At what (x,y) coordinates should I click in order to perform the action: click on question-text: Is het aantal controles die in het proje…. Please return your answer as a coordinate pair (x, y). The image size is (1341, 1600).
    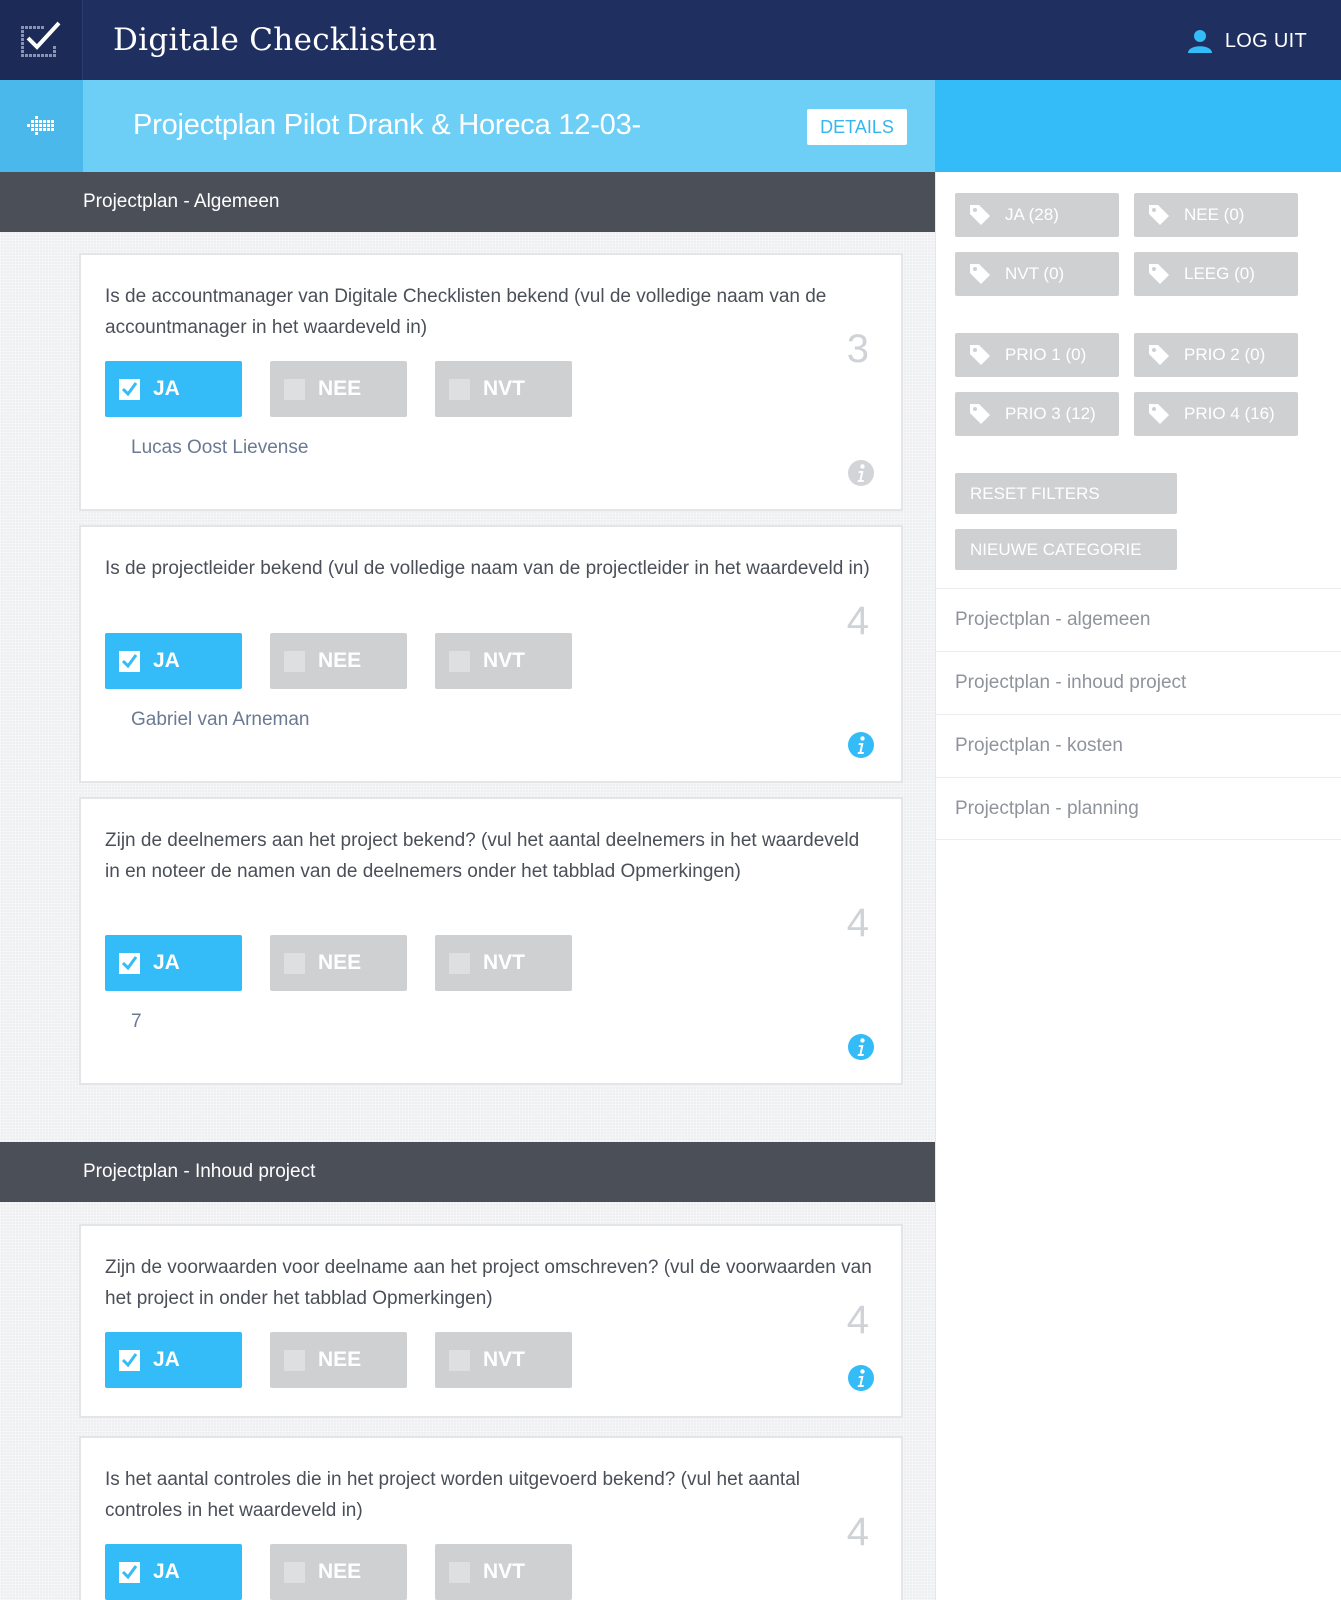
    Looking at the image, I should click on (453, 1495).